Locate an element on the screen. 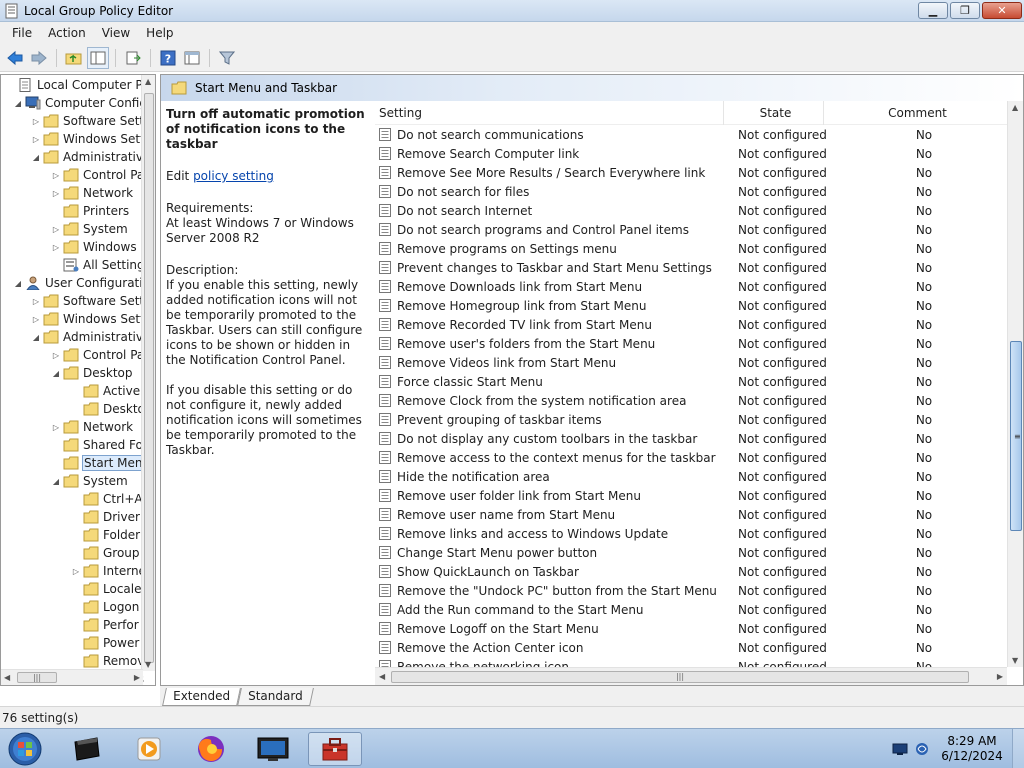 This screenshot has width=1024, height=768. tree-item: Active is located at coordinates (106, 391).